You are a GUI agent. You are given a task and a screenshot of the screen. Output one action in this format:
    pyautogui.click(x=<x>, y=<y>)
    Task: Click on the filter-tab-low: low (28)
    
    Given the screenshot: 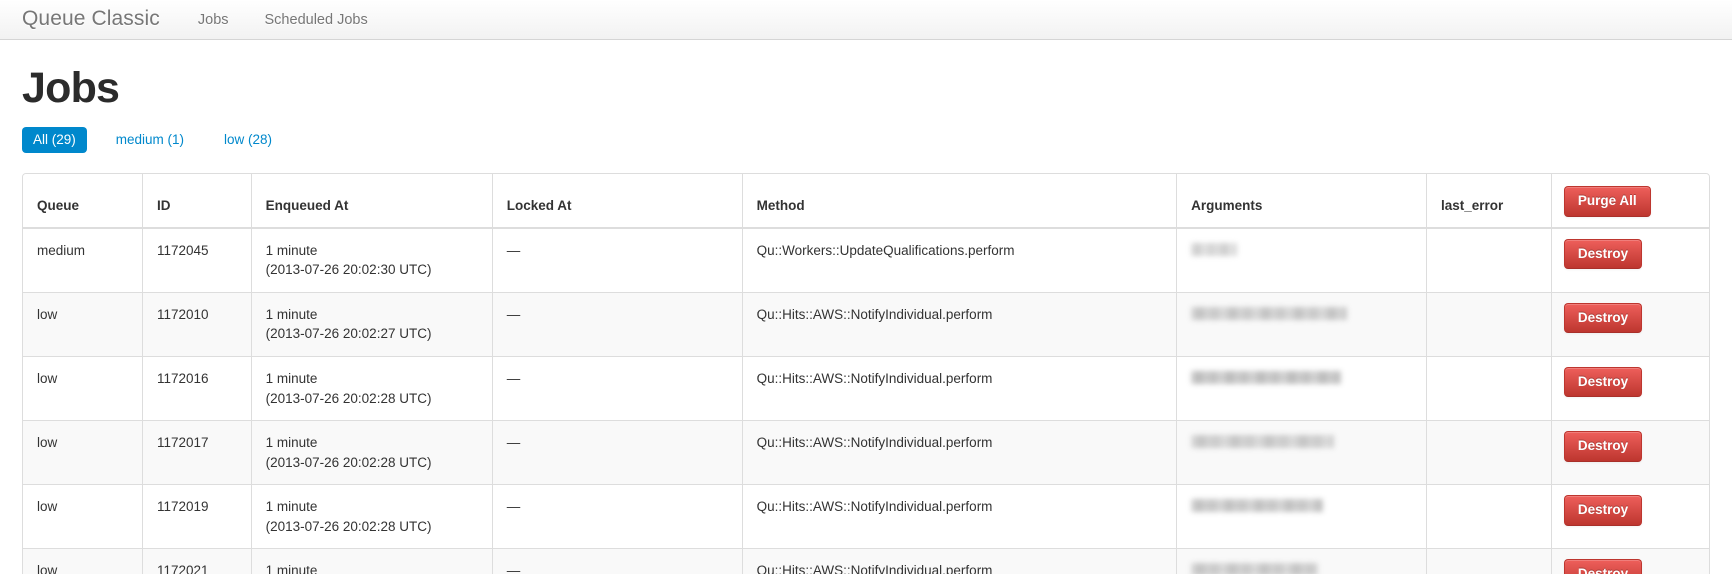 What is the action you would take?
    pyautogui.click(x=248, y=140)
    